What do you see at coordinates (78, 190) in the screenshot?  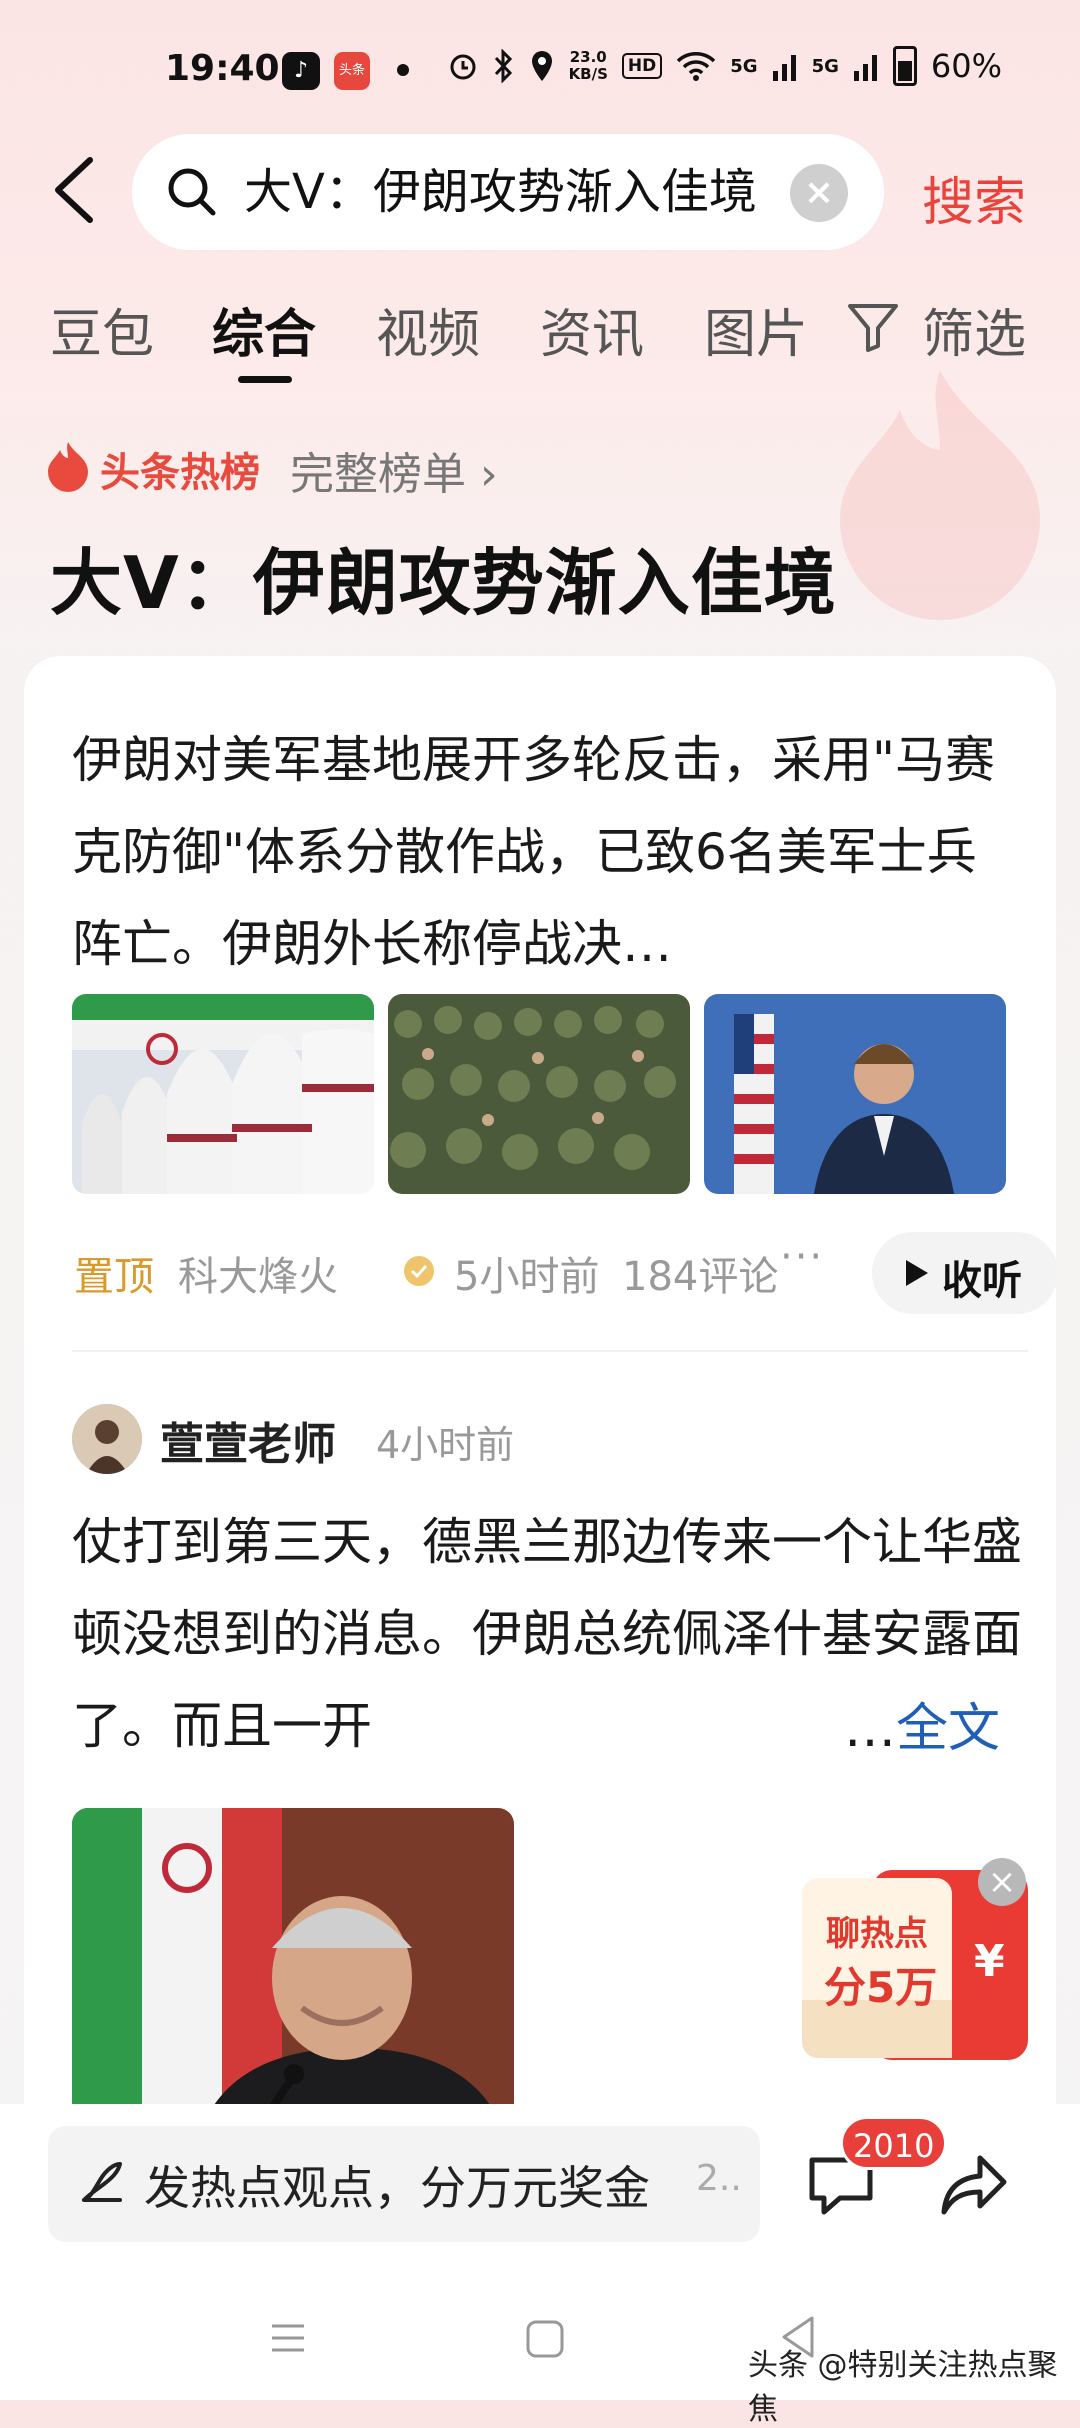 I see `back-arrow-icon` at bounding box center [78, 190].